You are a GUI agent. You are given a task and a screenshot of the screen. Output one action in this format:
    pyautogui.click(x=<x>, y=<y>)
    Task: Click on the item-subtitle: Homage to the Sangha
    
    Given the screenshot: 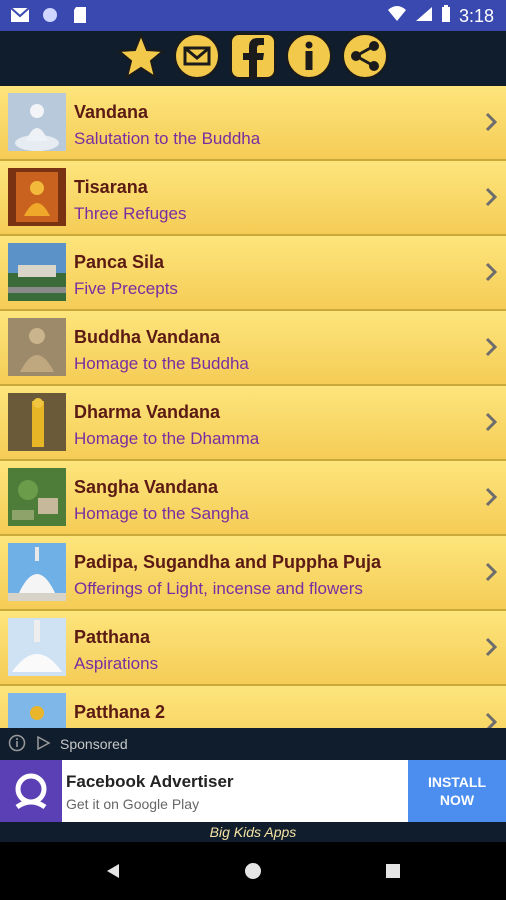 What is the action you would take?
    pyautogui.click(x=161, y=513)
    